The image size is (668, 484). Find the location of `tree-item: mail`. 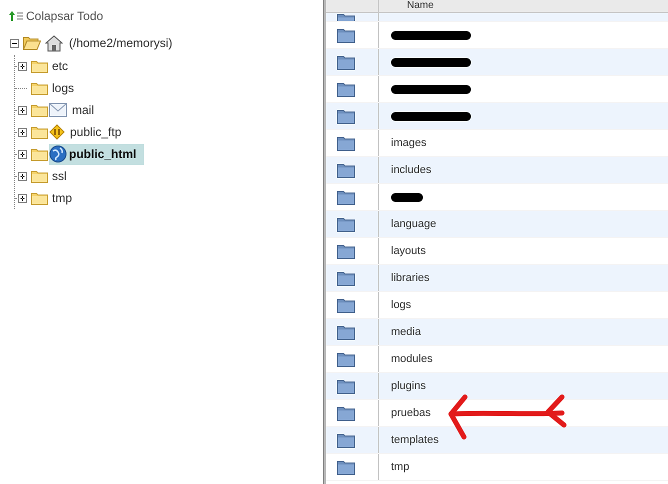

tree-item: mail is located at coordinates (83, 110).